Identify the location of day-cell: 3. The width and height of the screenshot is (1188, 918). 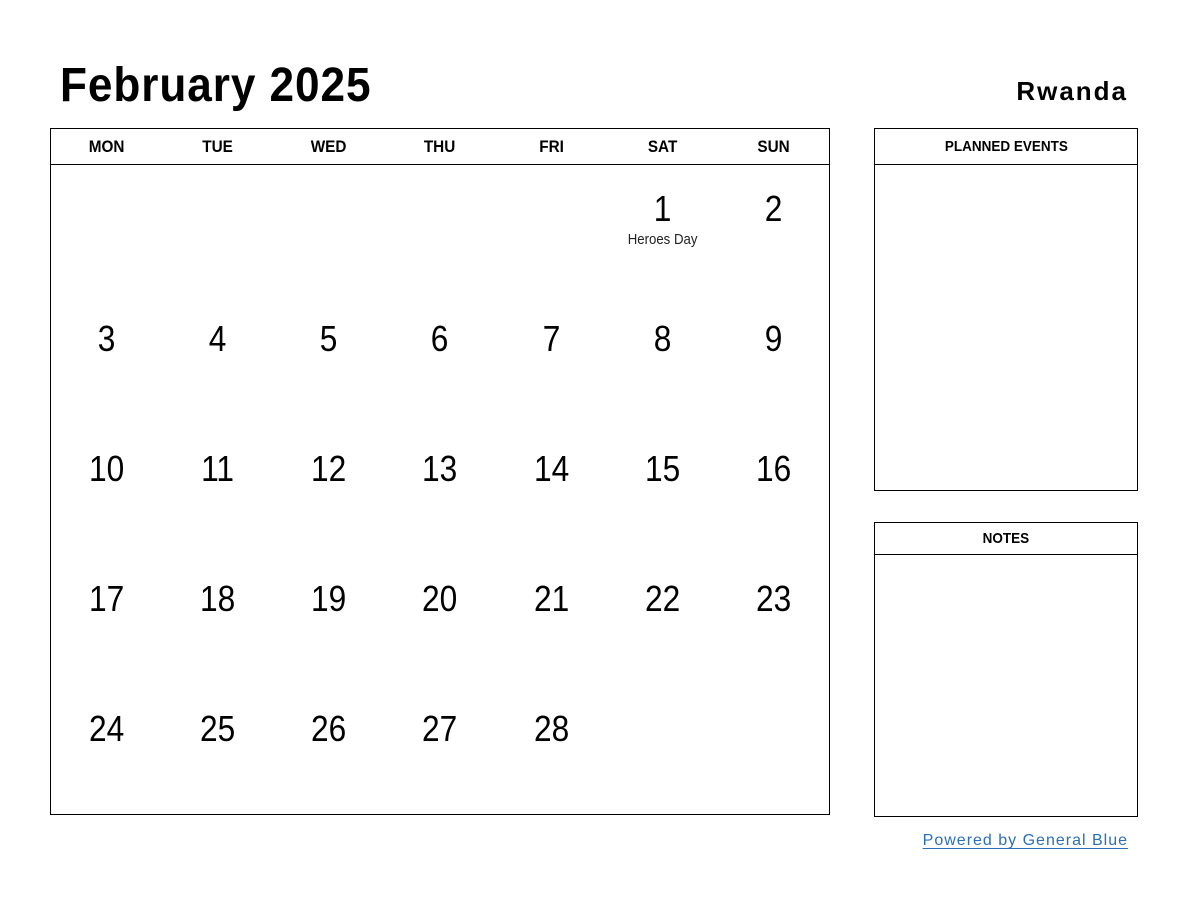
(106, 360).